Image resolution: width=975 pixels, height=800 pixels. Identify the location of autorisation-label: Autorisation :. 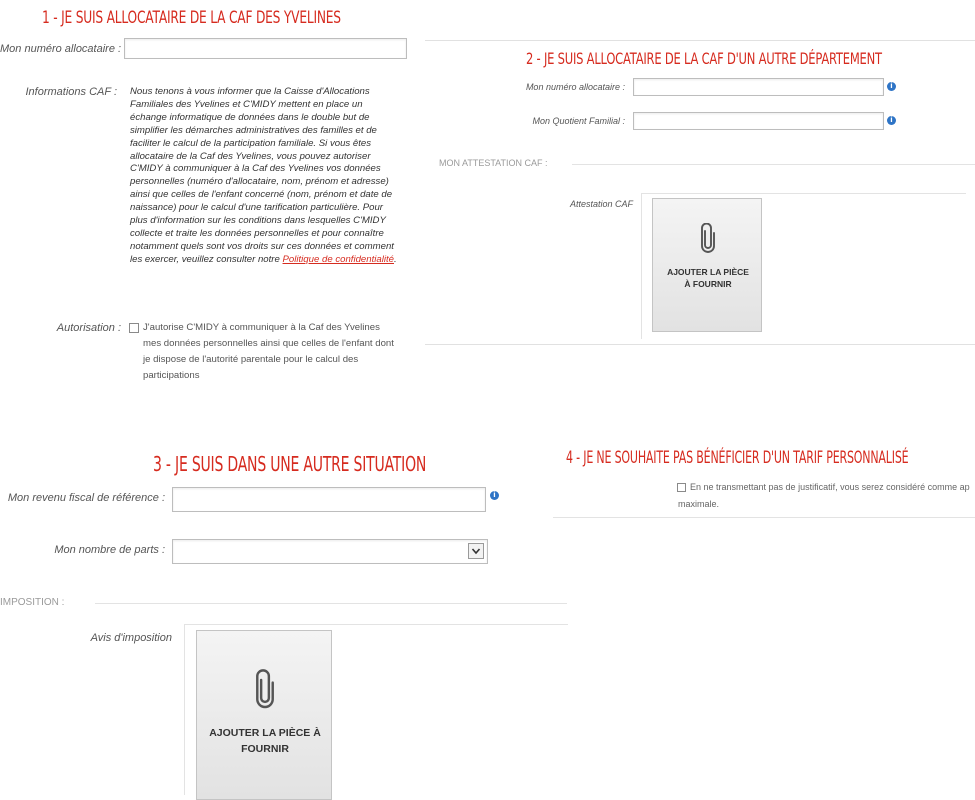
(88, 328).